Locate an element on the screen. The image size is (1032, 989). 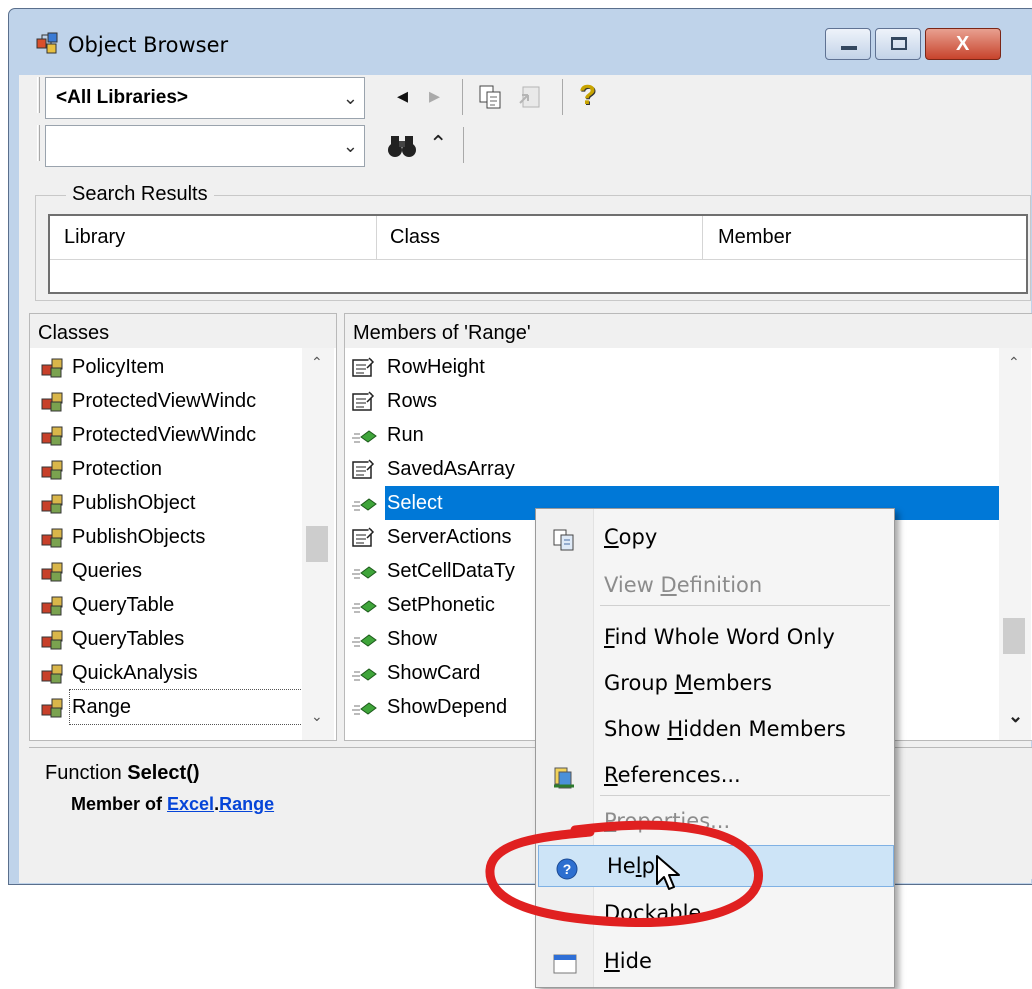
hide-icon is located at coordinates (565, 961).